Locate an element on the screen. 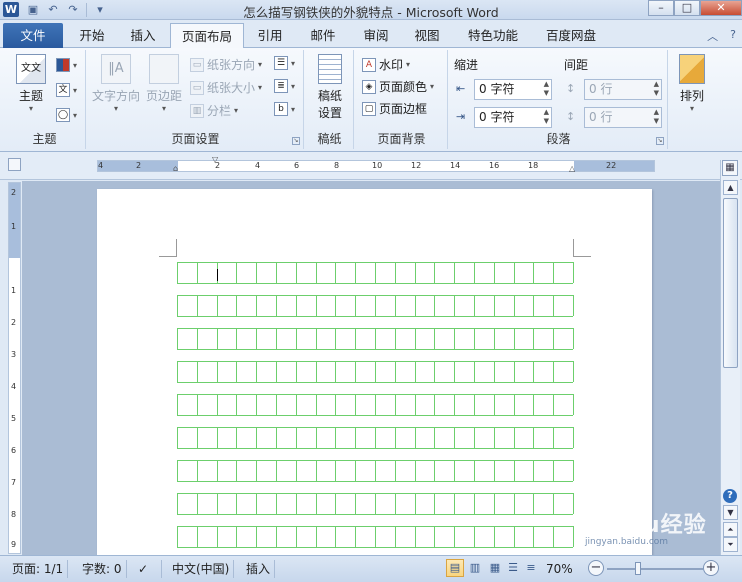 This screenshot has height=582, width=742. status-insert-mode: 插入 is located at coordinates (259, 569).